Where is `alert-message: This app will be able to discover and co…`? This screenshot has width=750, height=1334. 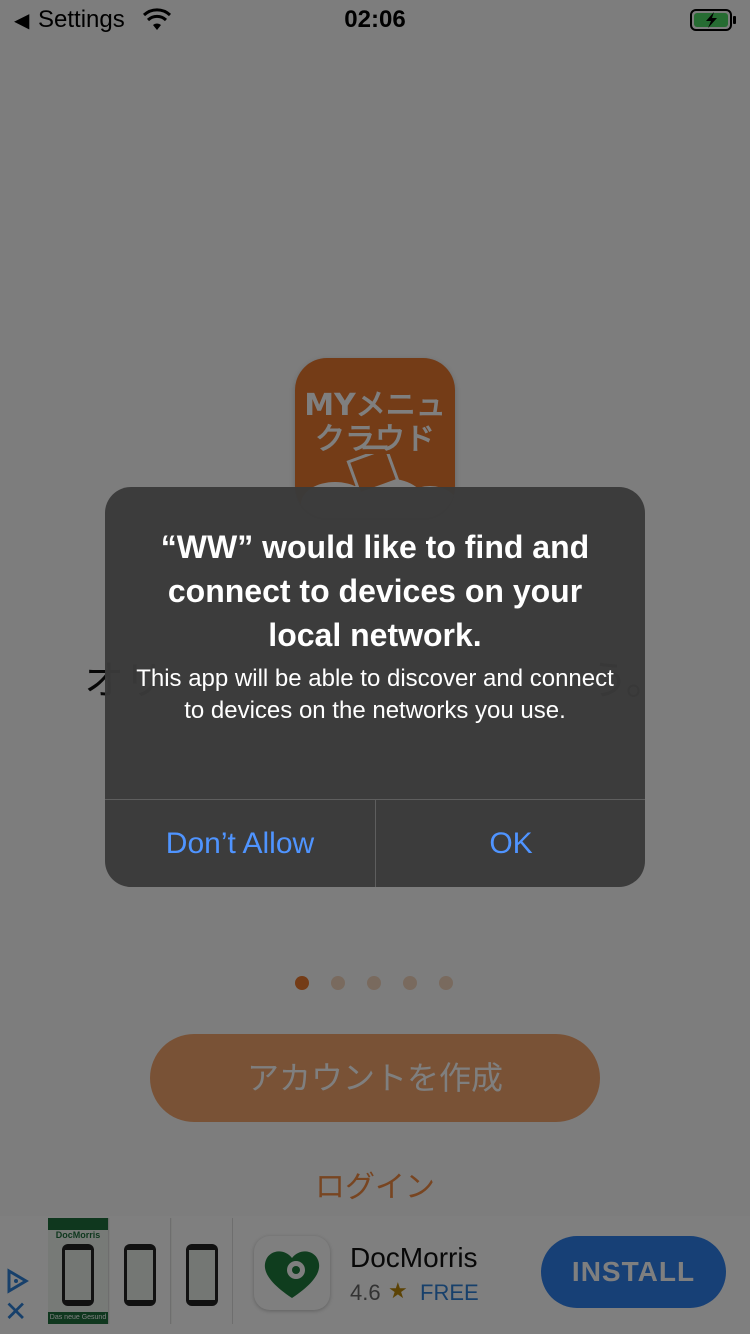 alert-message: This app will be able to discover and co… is located at coordinates (375, 694).